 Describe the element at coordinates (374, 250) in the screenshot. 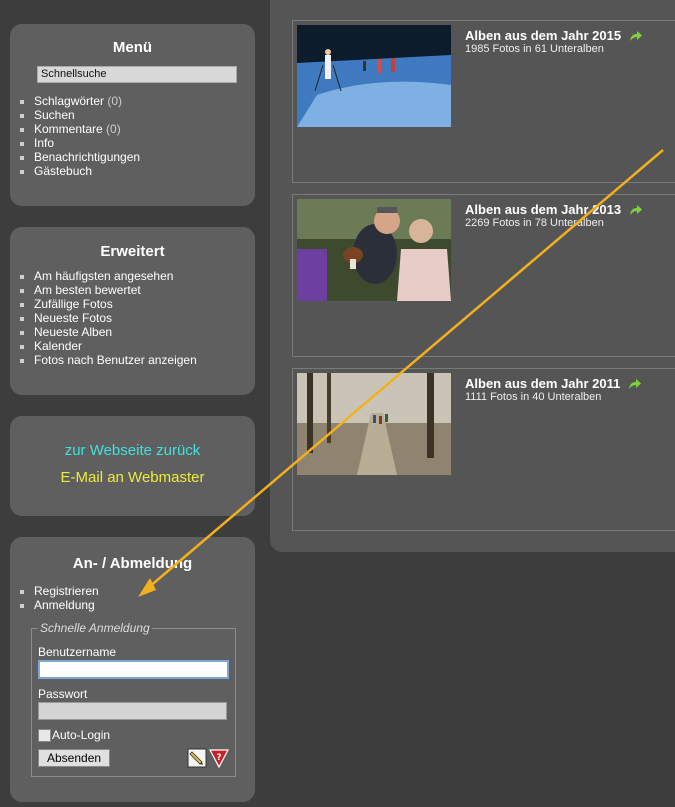

I see `album-thumb-mushroom-couple` at that location.